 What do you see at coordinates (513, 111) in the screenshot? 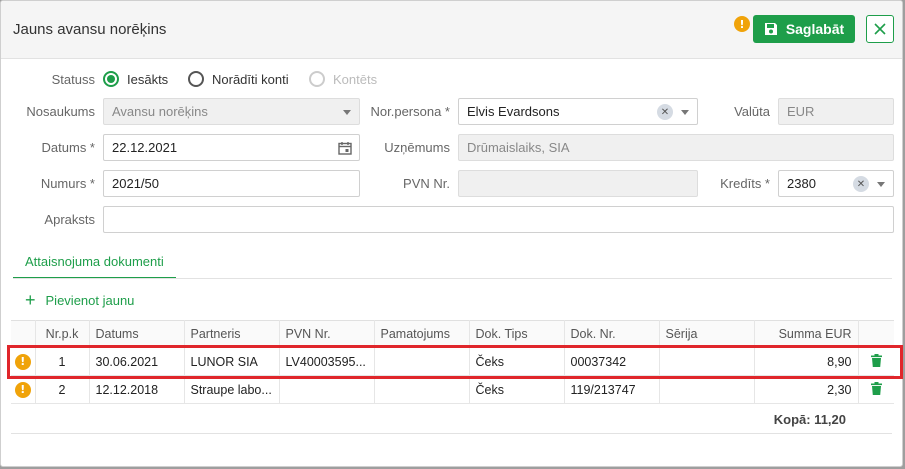
I see `person-value: Elvis Evardsons` at bounding box center [513, 111].